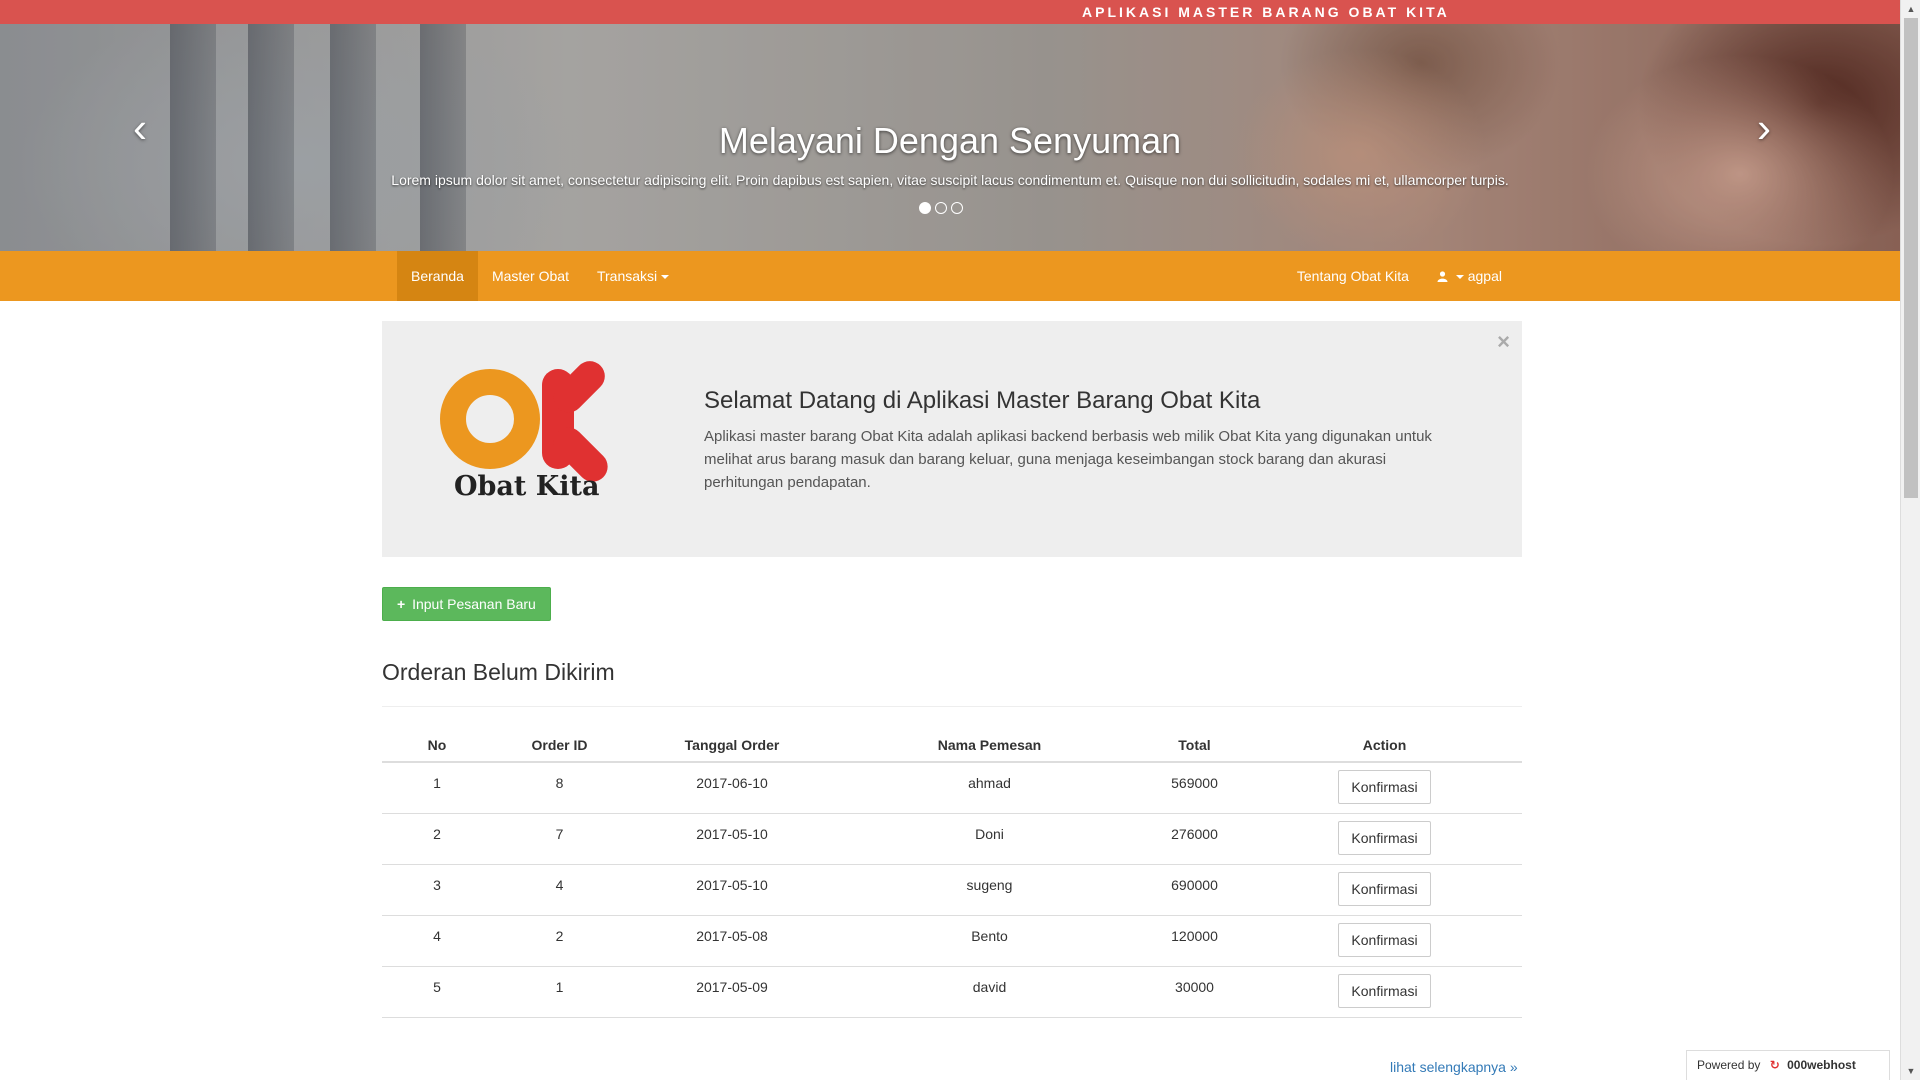  I want to click on column-header-total: Total, so click(1194, 745).